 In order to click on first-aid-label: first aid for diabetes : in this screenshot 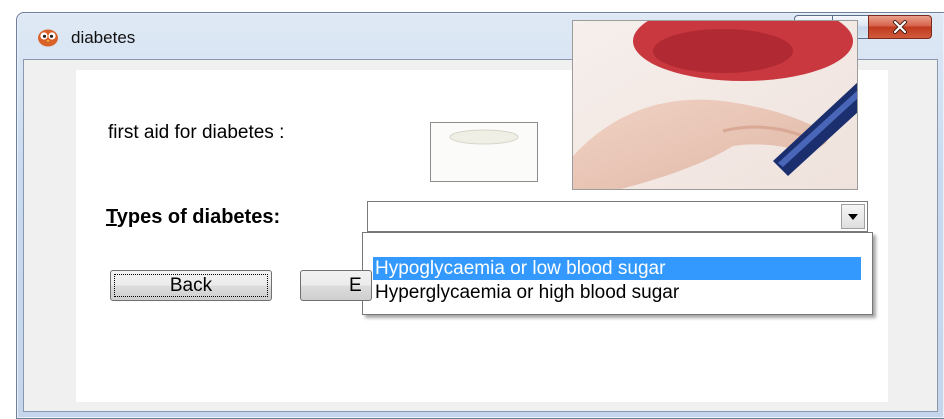, I will do `click(196, 132)`.